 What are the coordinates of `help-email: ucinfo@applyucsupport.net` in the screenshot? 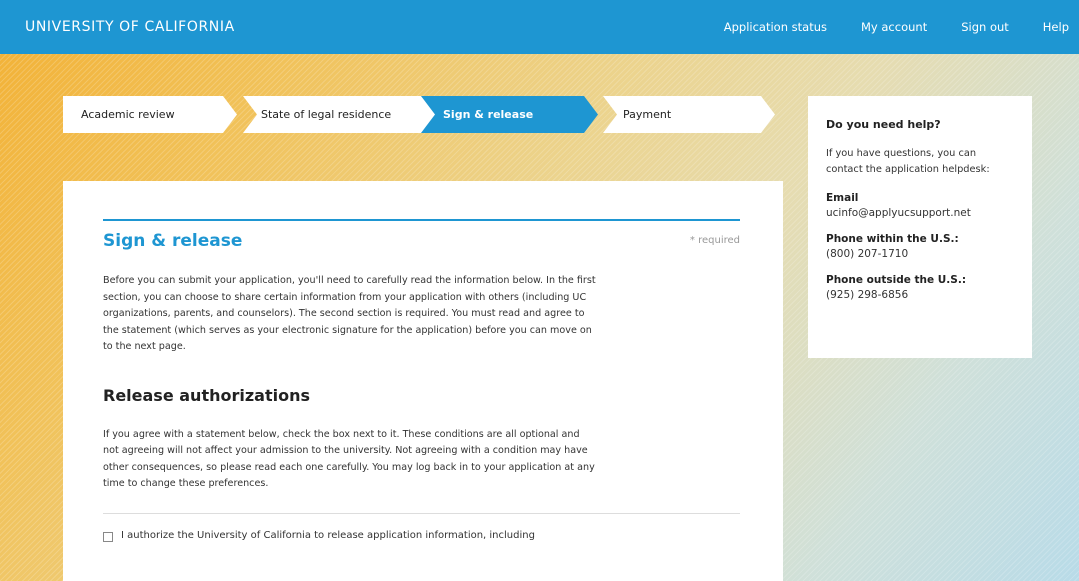 It's located at (920, 213).